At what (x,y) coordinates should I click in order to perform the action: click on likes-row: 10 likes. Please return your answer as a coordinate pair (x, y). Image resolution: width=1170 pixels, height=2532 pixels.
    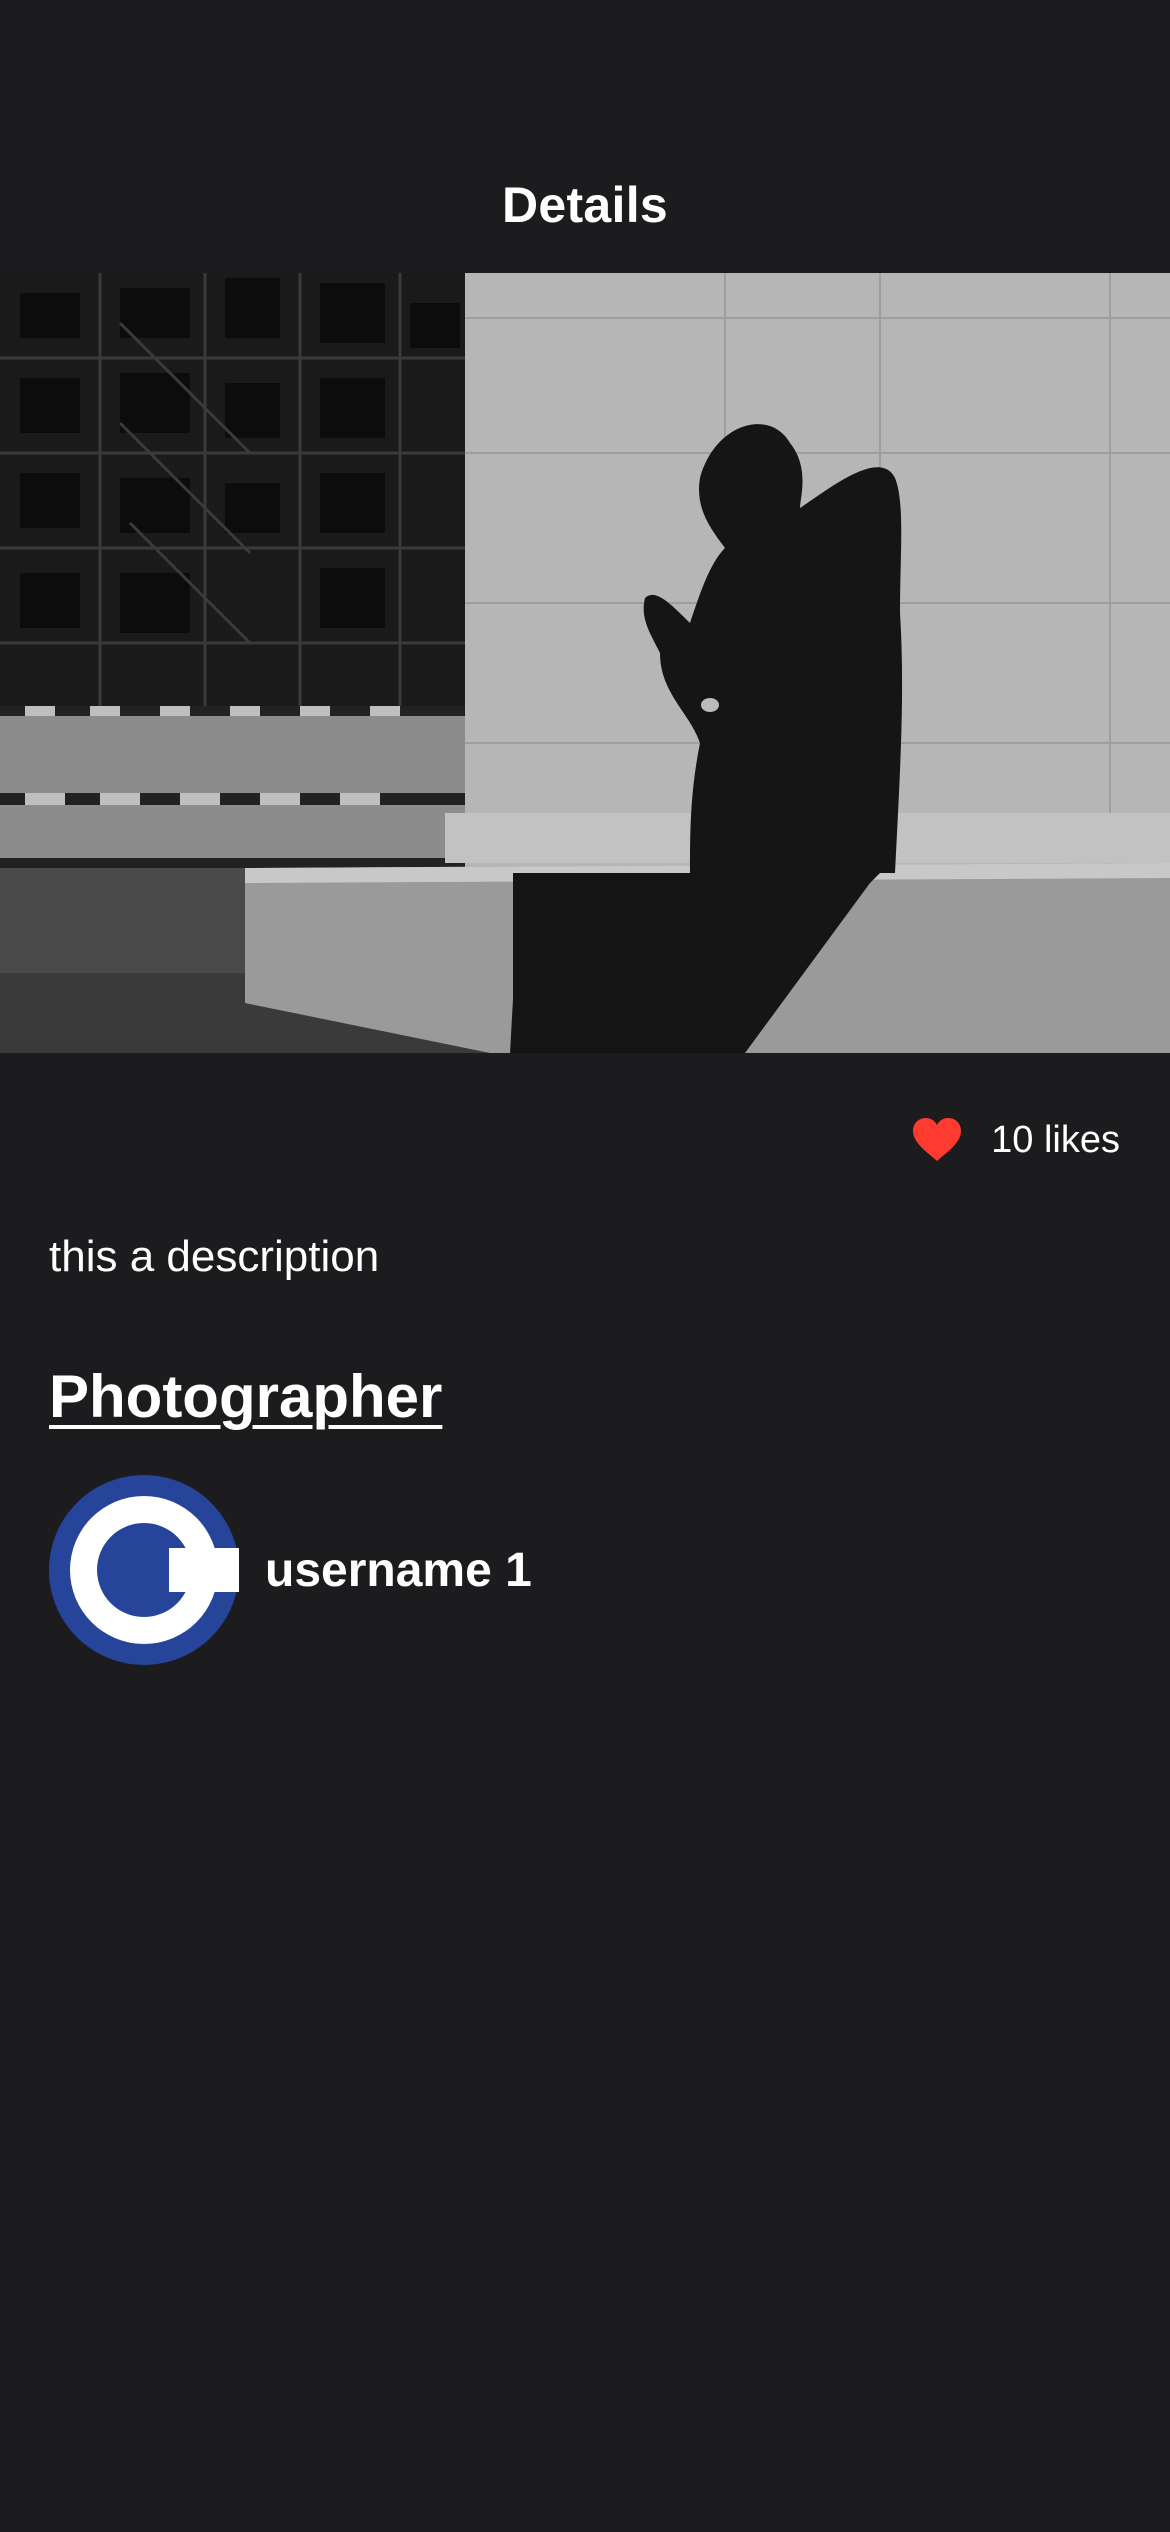
    Looking at the image, I should click on (1015, 1140).